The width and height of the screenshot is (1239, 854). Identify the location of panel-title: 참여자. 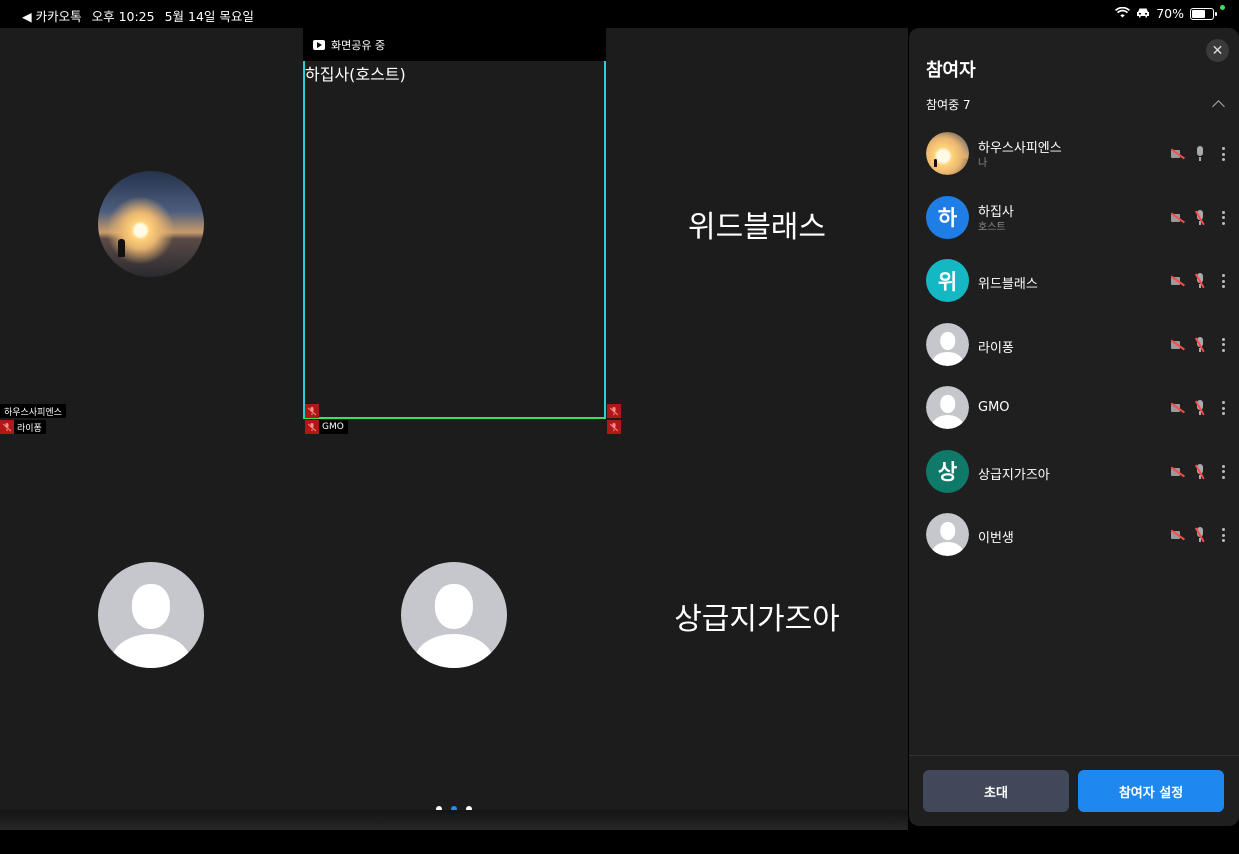
(951, 70).